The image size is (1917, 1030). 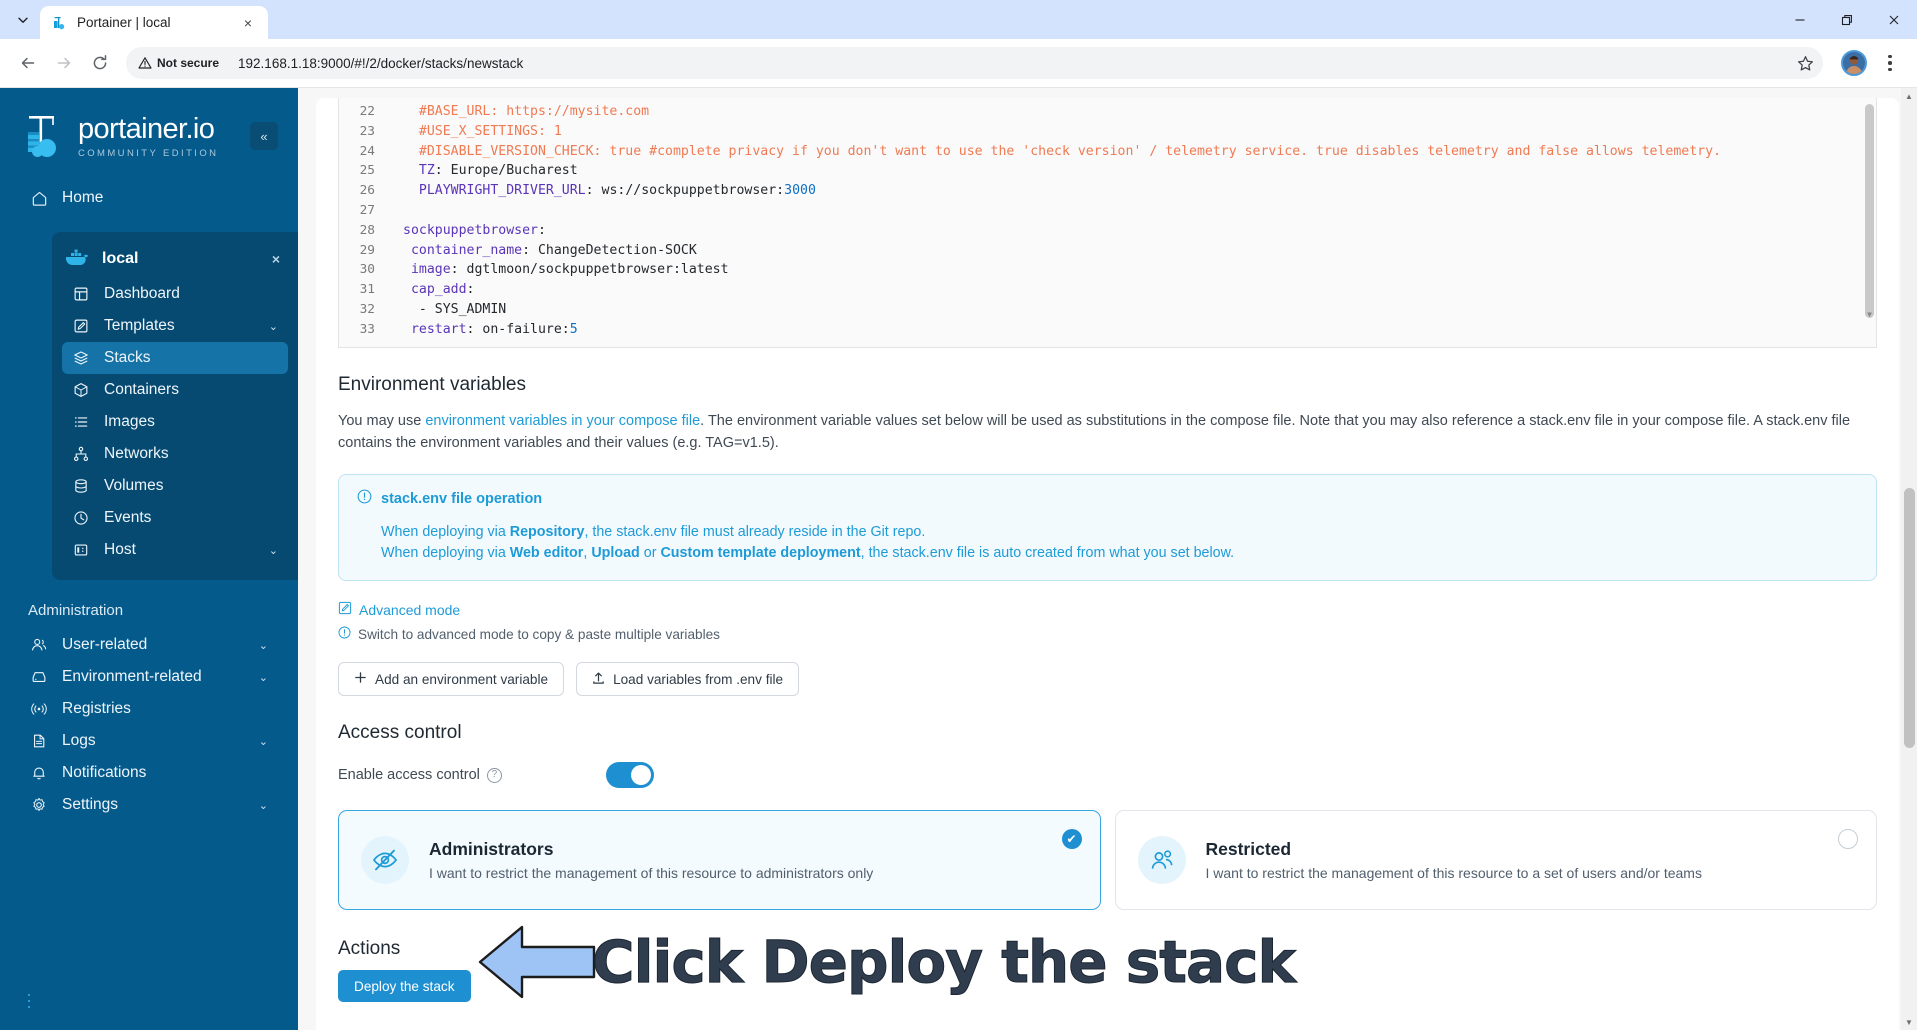 I want to click on question-circle-icon: ?, so click(x=494, y=775).